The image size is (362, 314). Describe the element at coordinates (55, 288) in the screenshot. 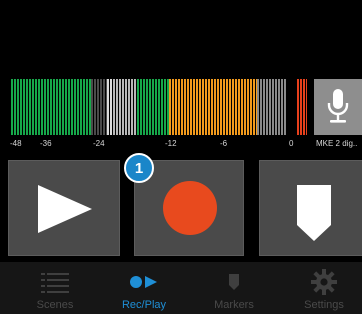

I see `tab-scenes: Scenes` at that location.